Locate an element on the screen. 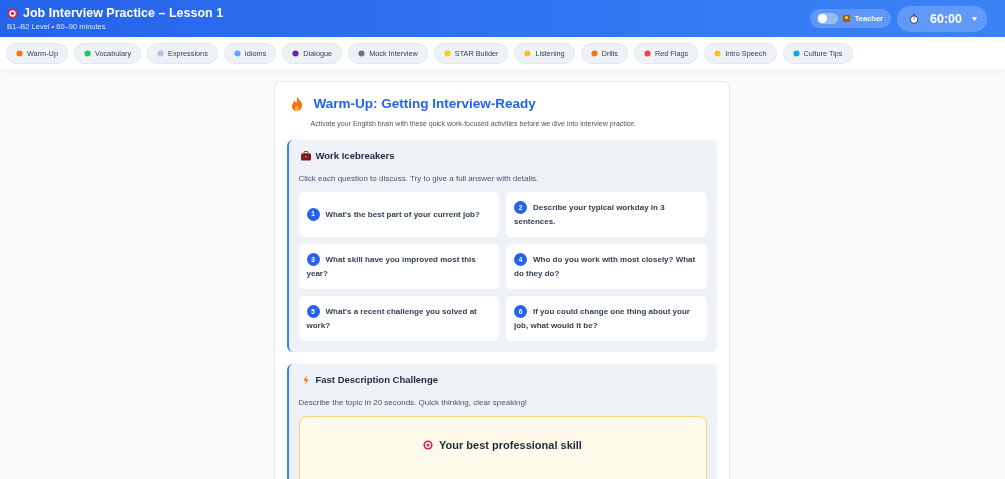 The height and width of the screenshot is (479, 1005). section-title: Warm-Up: Getting Interview-Ready is located at coordinates (424, 103).